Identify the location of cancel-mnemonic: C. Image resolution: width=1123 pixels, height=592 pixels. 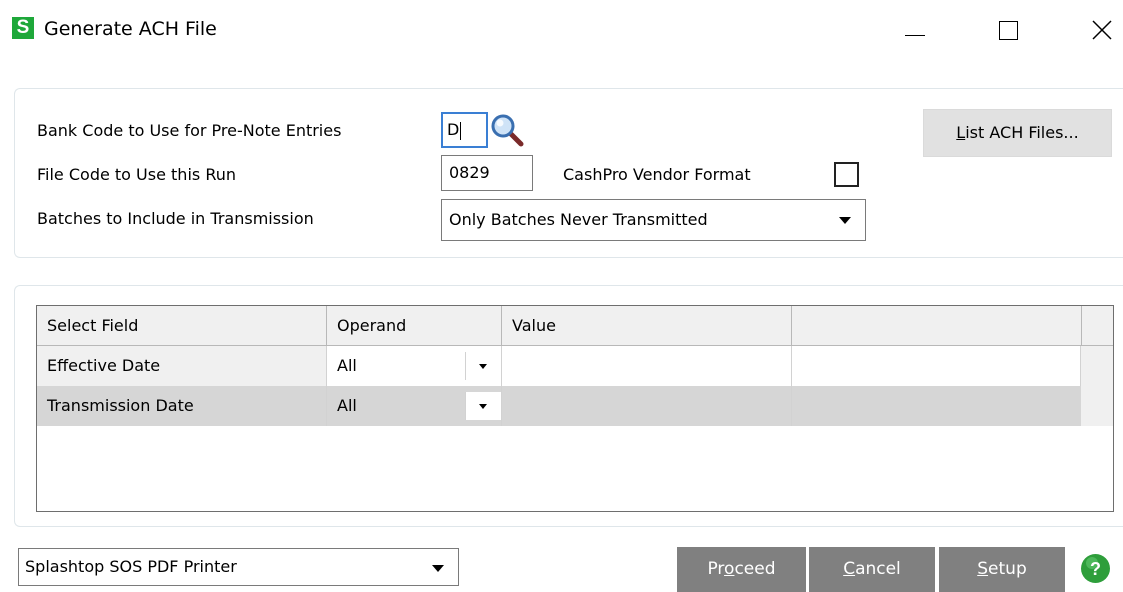
(849, 569).